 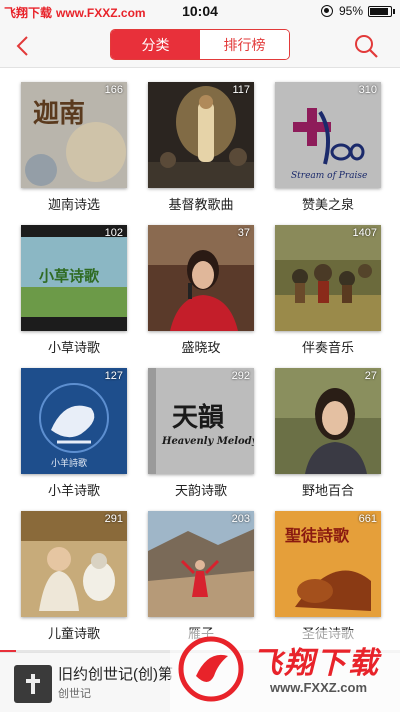 I want to click on category-count: 37, so click(x=243, y=233).